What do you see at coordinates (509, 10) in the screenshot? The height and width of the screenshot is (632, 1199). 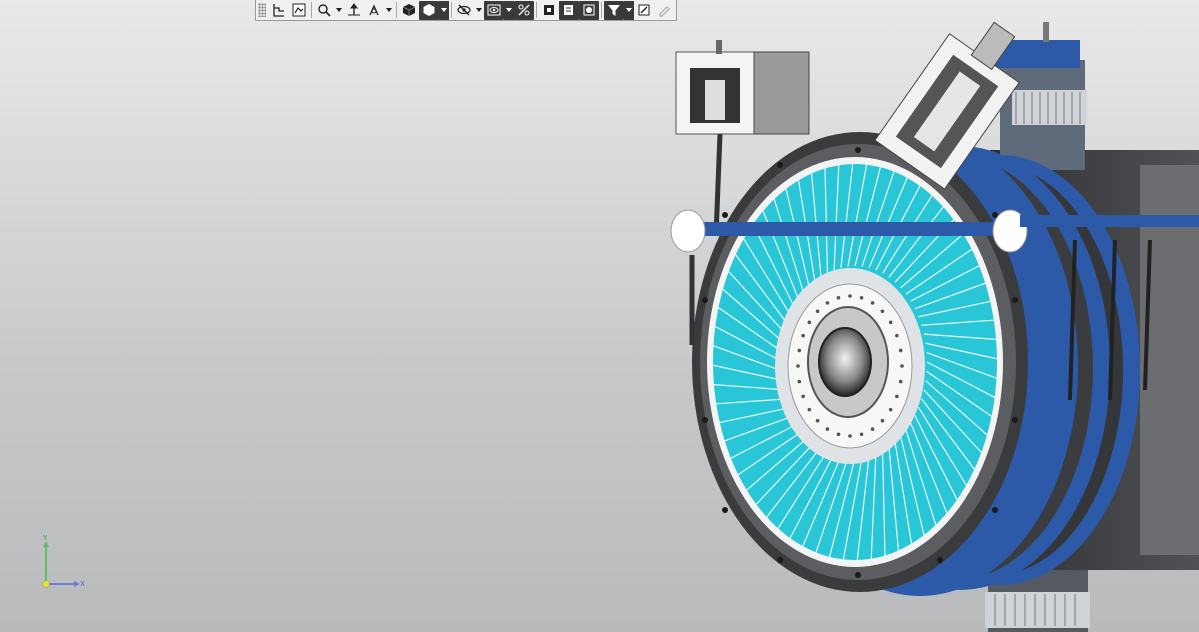 I see `visibility-dropdown-icon` at bounding box center [509, 10].